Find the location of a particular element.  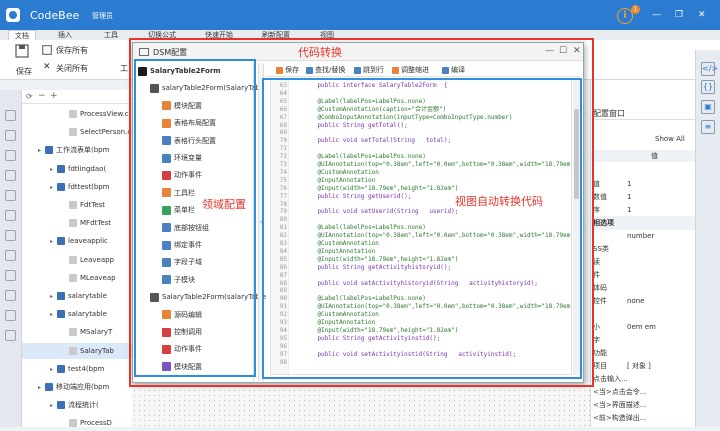

property-row: 序1 is located at coordinates (643, 210).